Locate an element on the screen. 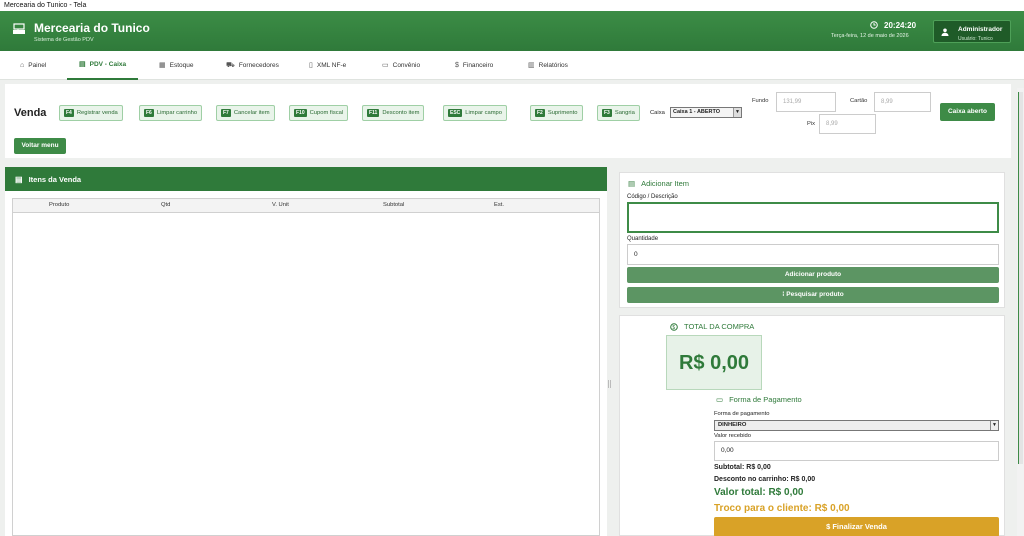 Image resolution: width=1024 pixels, height=536 pixels. register-icon: ▤ is located at coordinates (82, 64).